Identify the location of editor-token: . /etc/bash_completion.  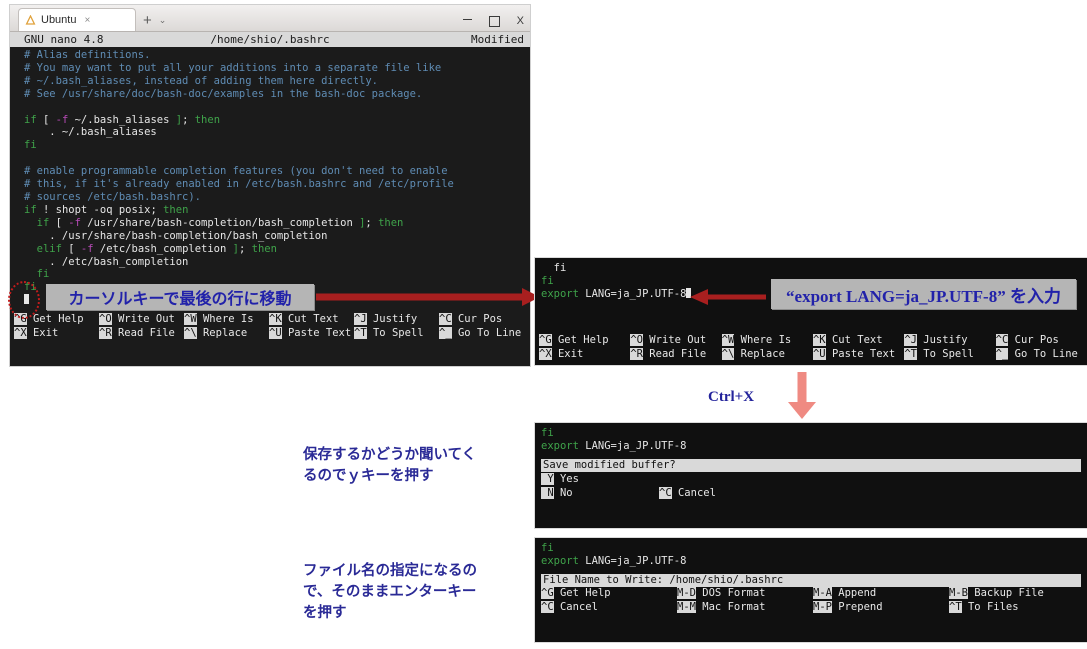
(106, 261).